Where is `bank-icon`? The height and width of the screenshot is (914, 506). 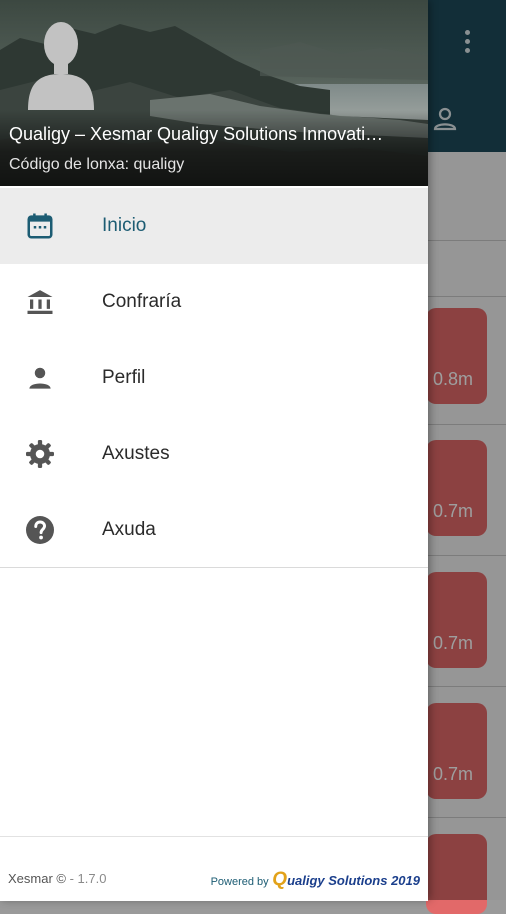 bank-icon is located at coordinates (40, 302).